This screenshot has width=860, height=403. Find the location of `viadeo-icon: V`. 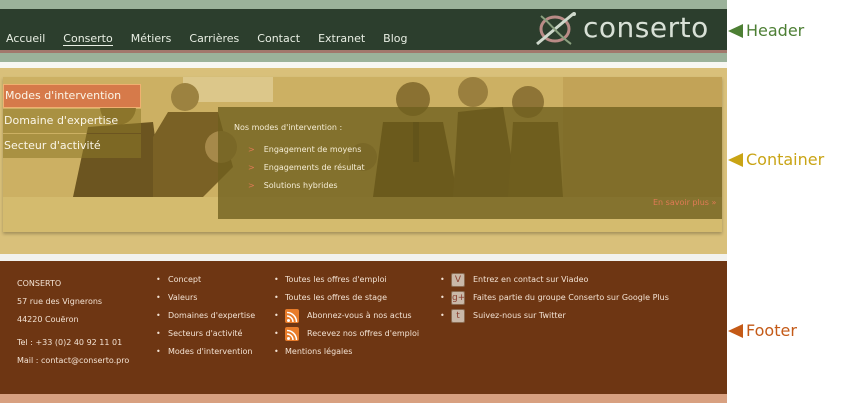

viadeo-icon: V is located at coordinates (458, 280).